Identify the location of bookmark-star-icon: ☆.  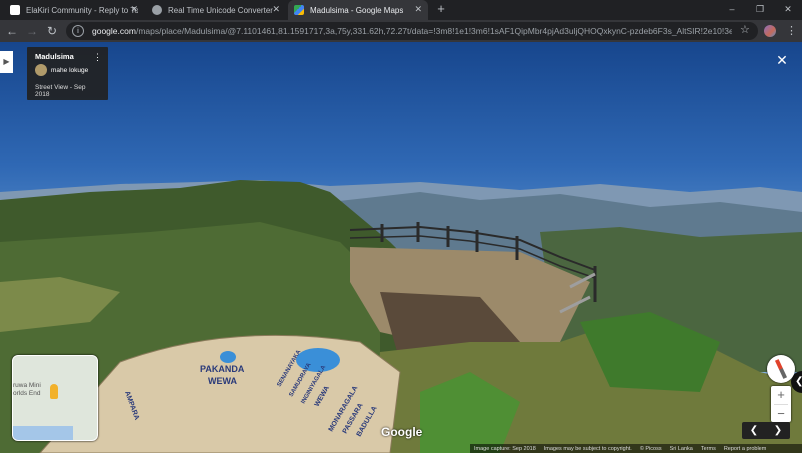
(745, 29).